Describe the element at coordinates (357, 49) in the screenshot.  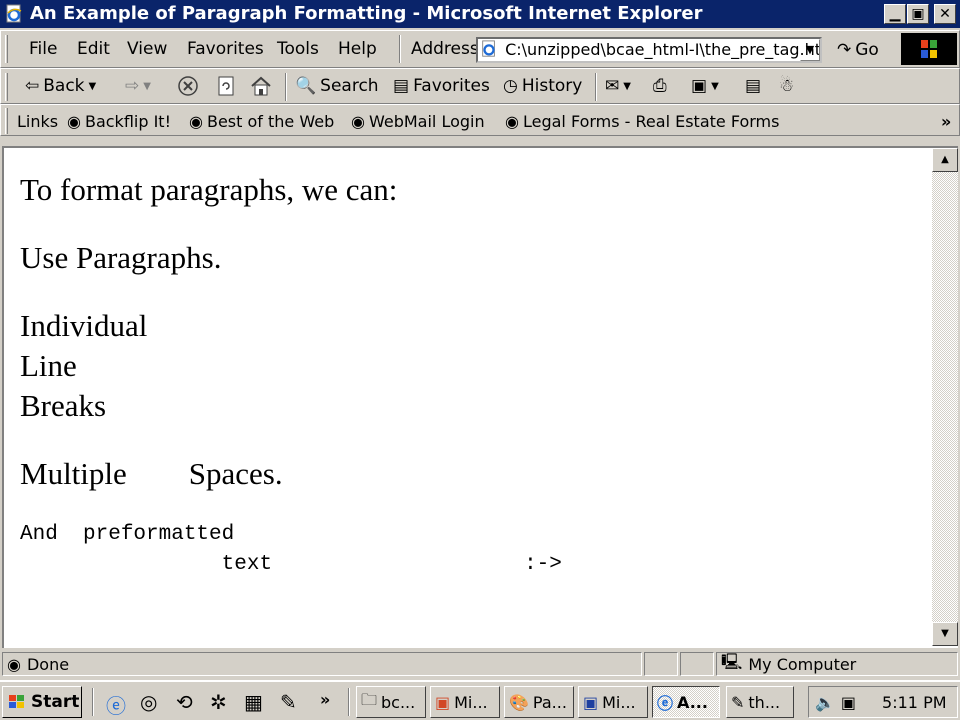
I see `menu-help: Help` at that location.